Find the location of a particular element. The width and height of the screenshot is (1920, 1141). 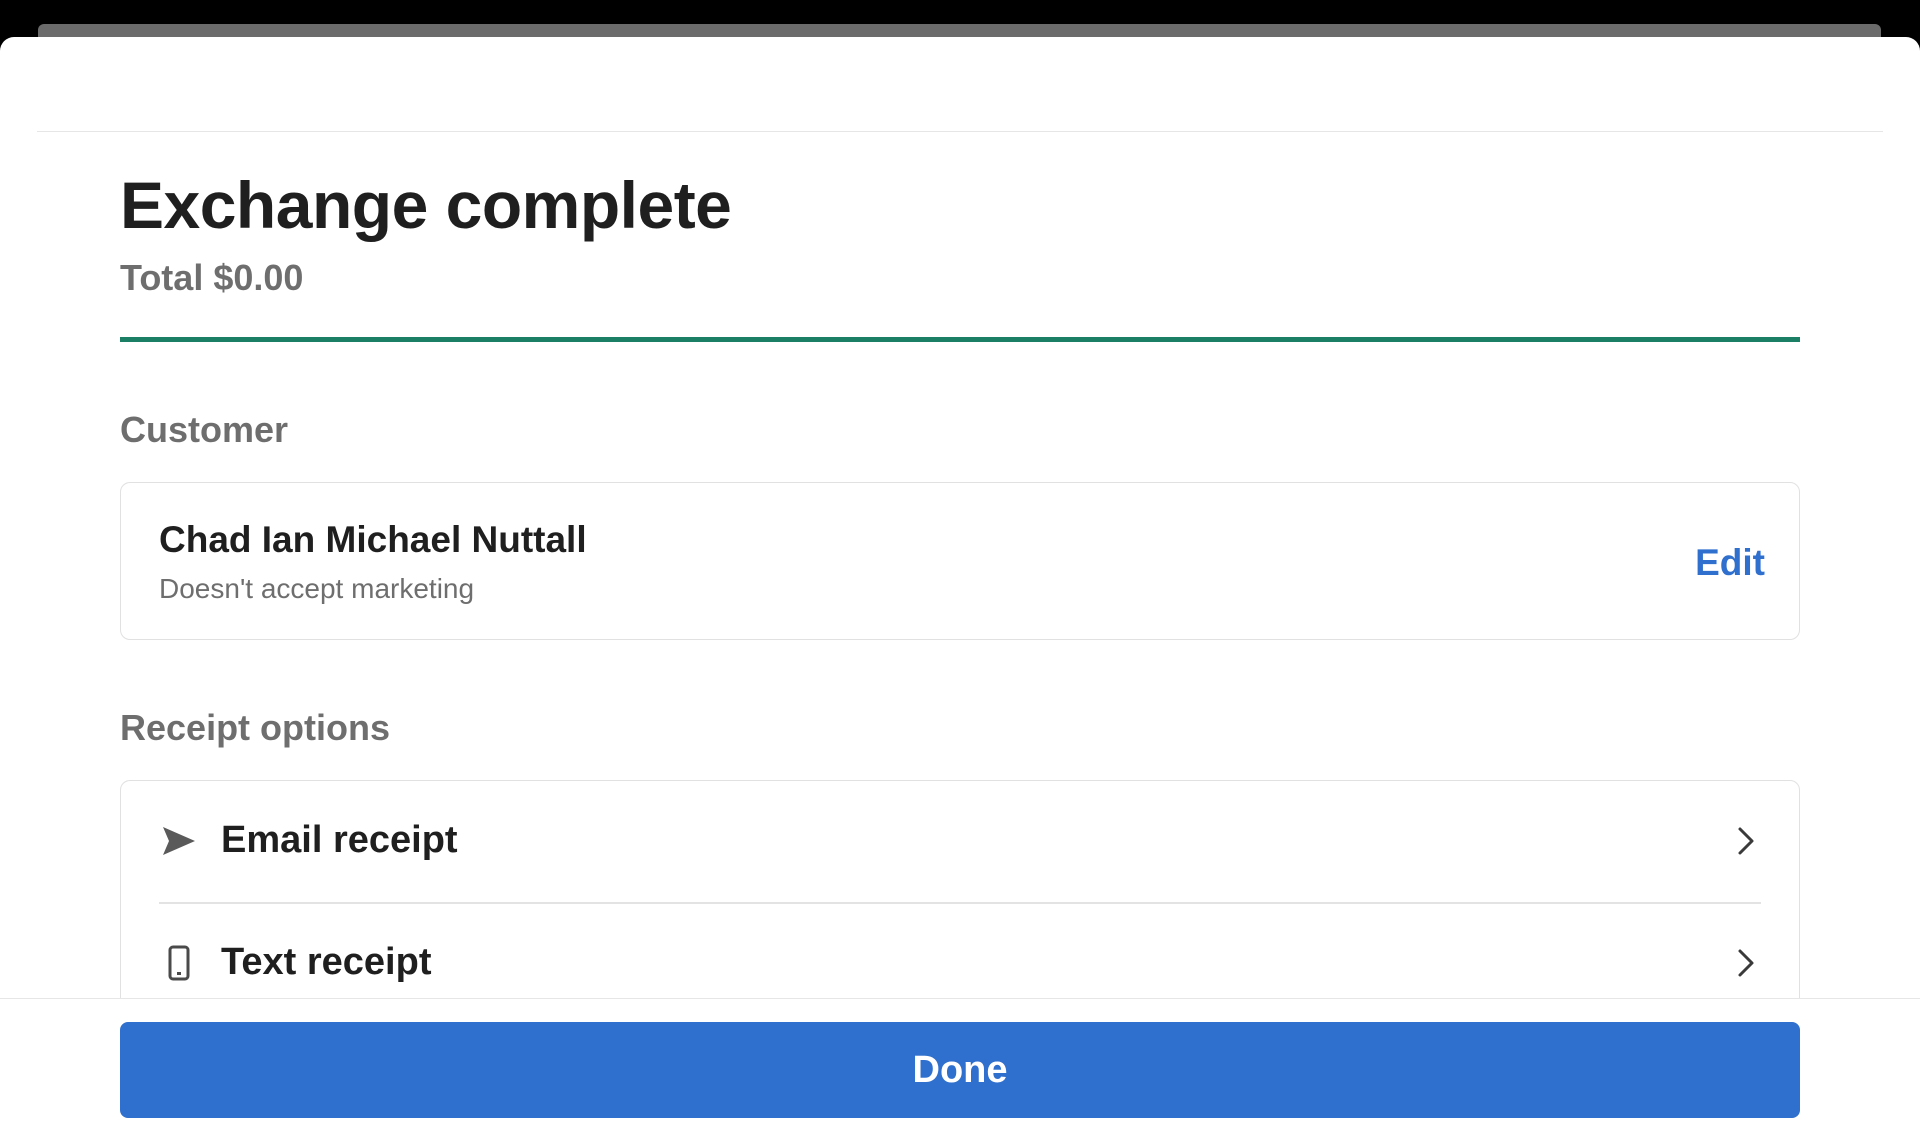

top-divider is located at coordinates (960, 131).